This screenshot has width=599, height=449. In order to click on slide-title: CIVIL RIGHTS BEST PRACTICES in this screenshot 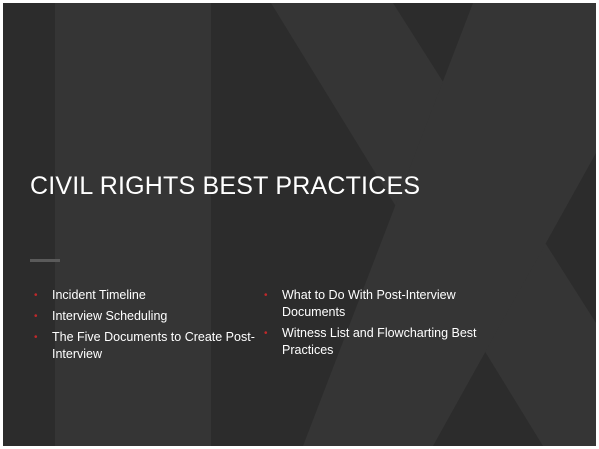, I will do `click(225, 186)`.